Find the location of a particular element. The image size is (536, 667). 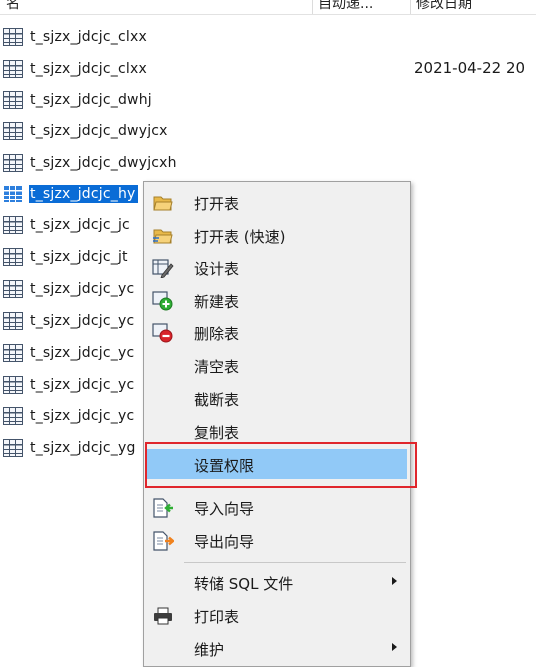

table-name: t_sjzx_jdcjc_dwyjcxh is located at coordinates (103, 163).